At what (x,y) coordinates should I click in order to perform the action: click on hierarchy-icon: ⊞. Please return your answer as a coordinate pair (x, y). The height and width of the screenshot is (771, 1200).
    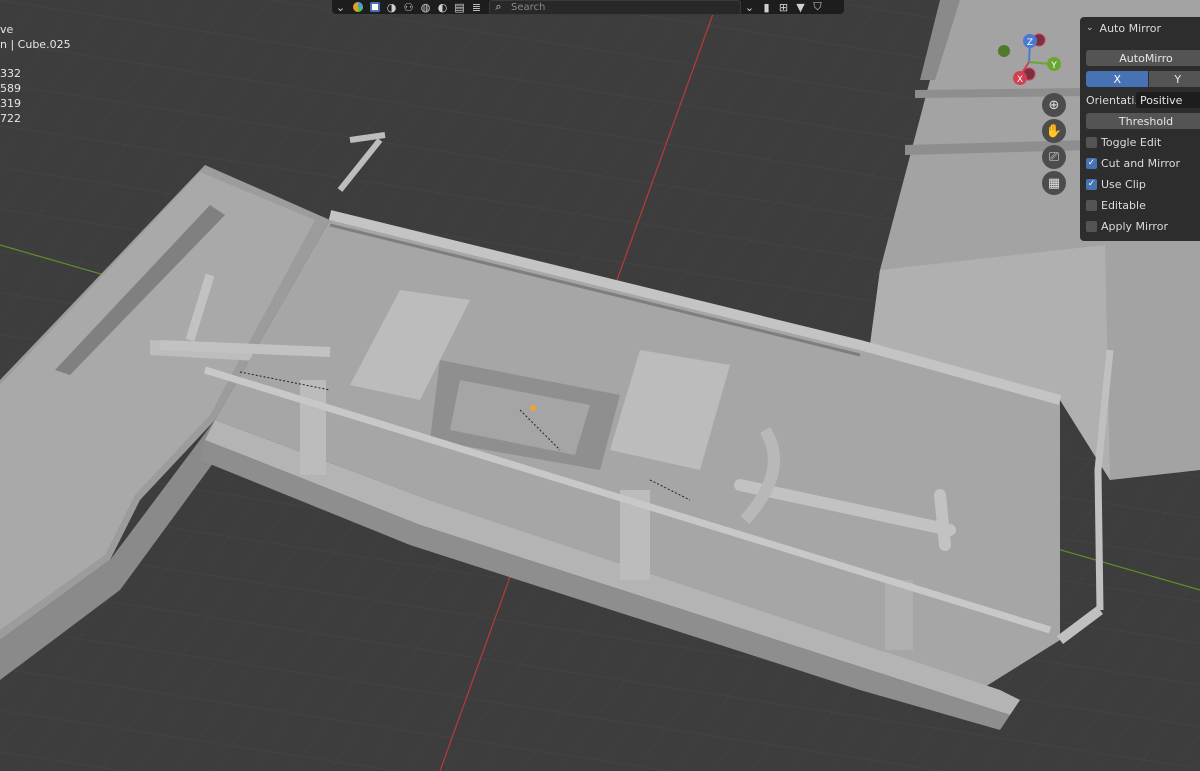
    Looking at the image, I should click on (783, 7).